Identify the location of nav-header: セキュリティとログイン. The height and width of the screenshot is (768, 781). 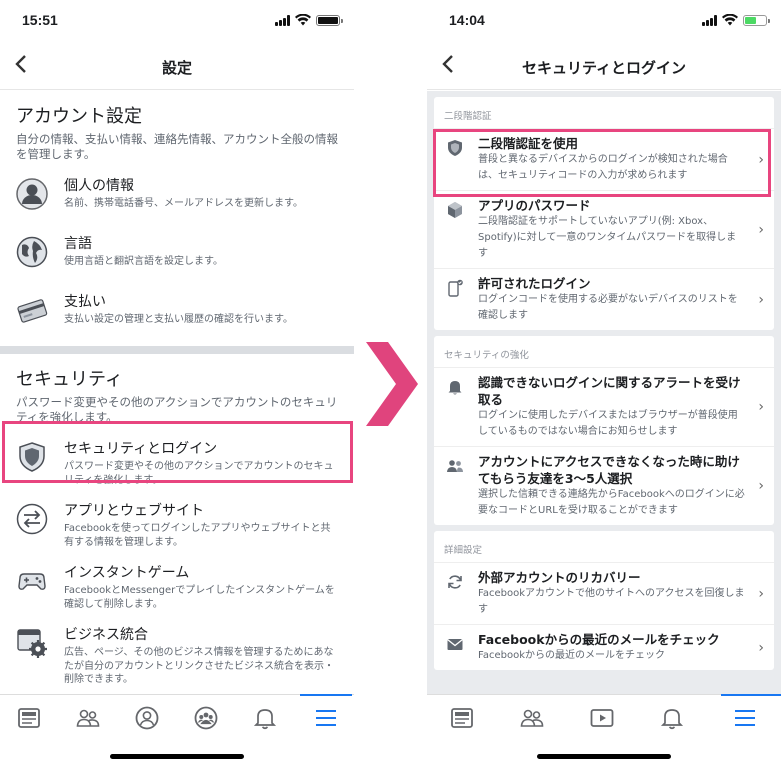
(604, 66).